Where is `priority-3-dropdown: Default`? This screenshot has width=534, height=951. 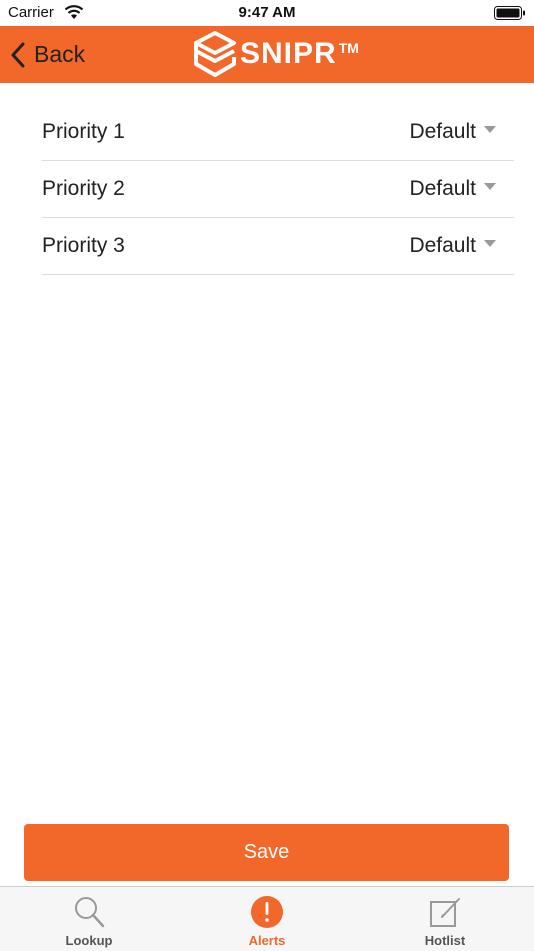 priority-3-dropdown: Default is located at coordinates (461, 246).